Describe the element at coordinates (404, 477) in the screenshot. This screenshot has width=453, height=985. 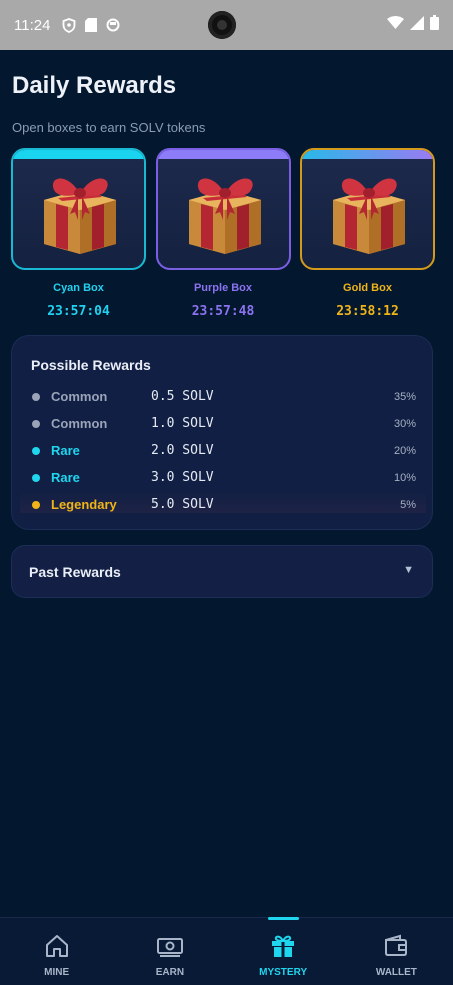
I see `reward-chance: 10%` at that location.